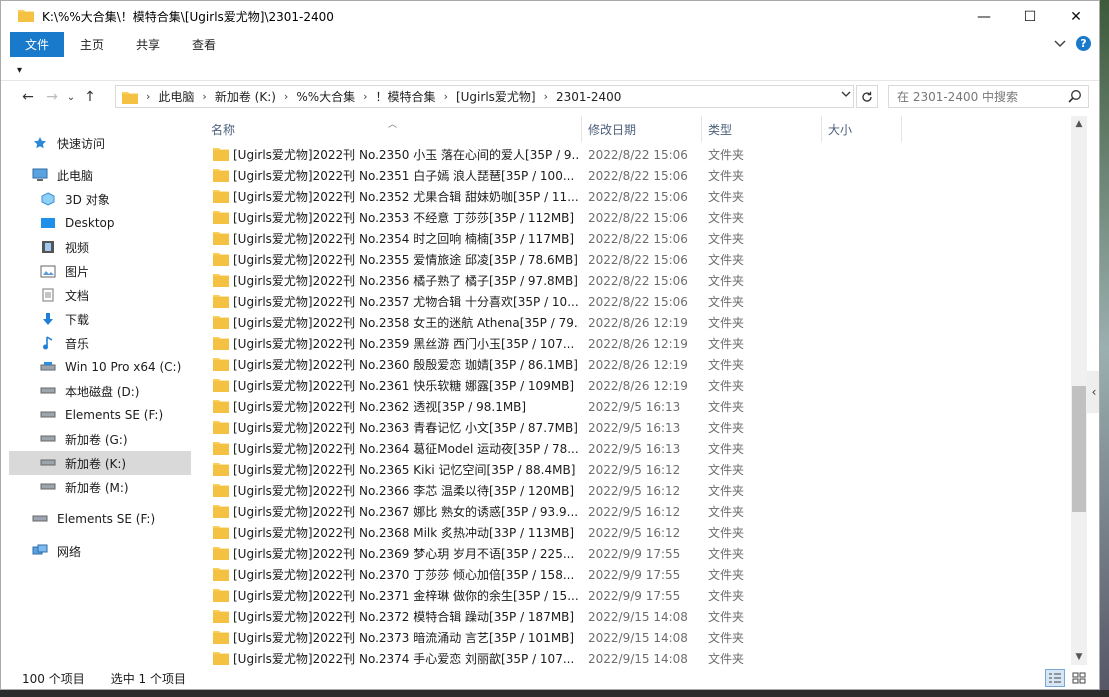 This screenshot has height=697, width=1109. What do you see at coordinates (19, 70) in the screenshot?
I see `customize-toolbar-button: ▾` at bounding box center [19, 70].